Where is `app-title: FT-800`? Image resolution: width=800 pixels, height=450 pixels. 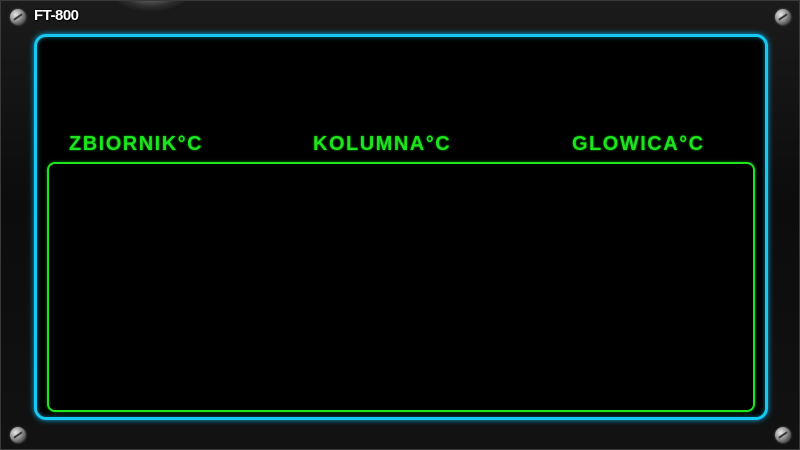
app-title: FT-800 is located at coordinates (56, 15).